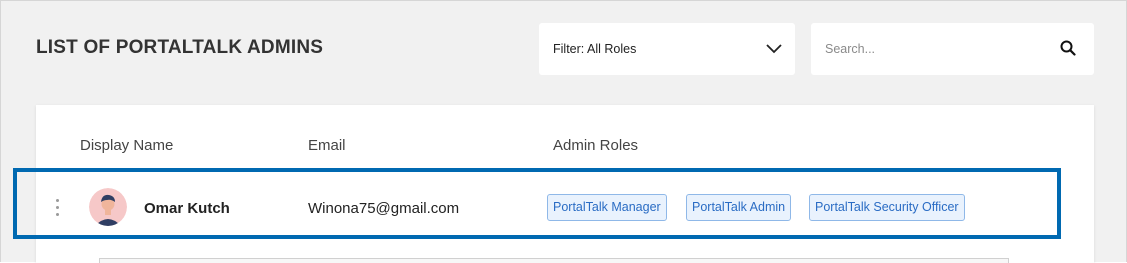 The image size is (1127, 263). Describe the element at coordinates (384, 208) in the screenshot. I see `row-email: Winona75@gmail.com` at that location.